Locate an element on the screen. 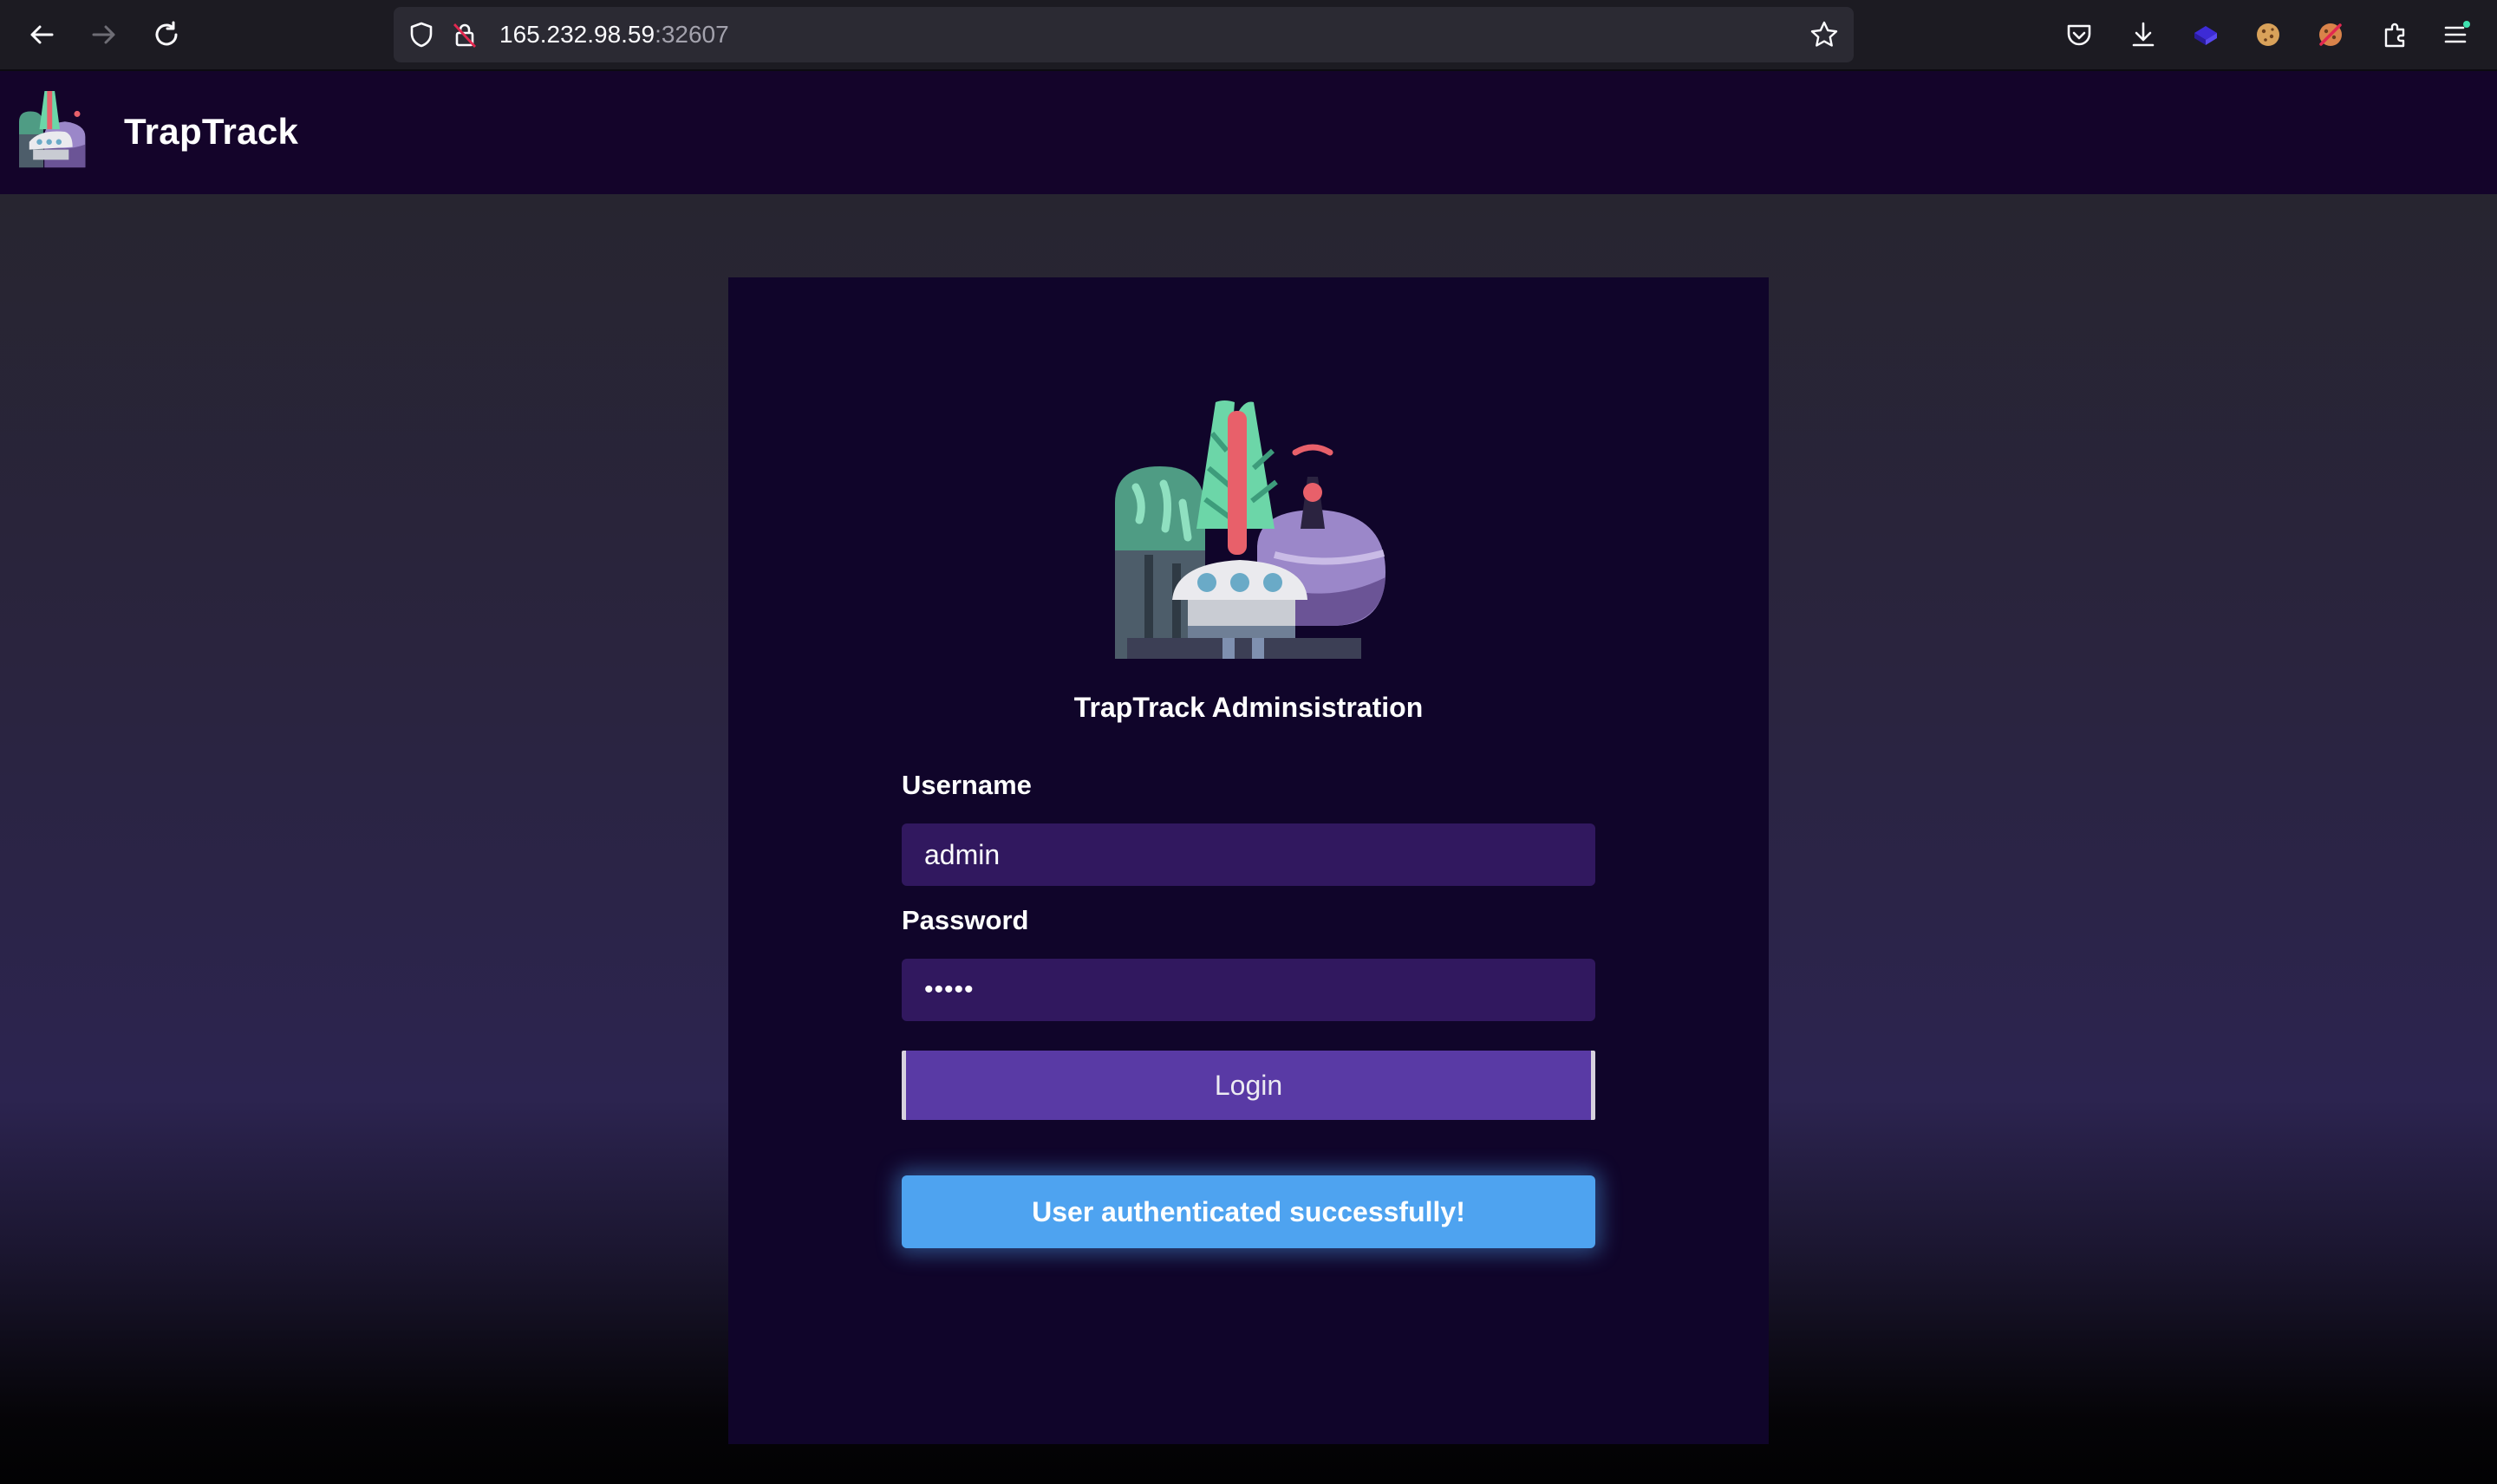 This screenshot has width=2497, height=1484. address-bar: 165.232.98.59:32607 is located at coordinates (1124, 34).